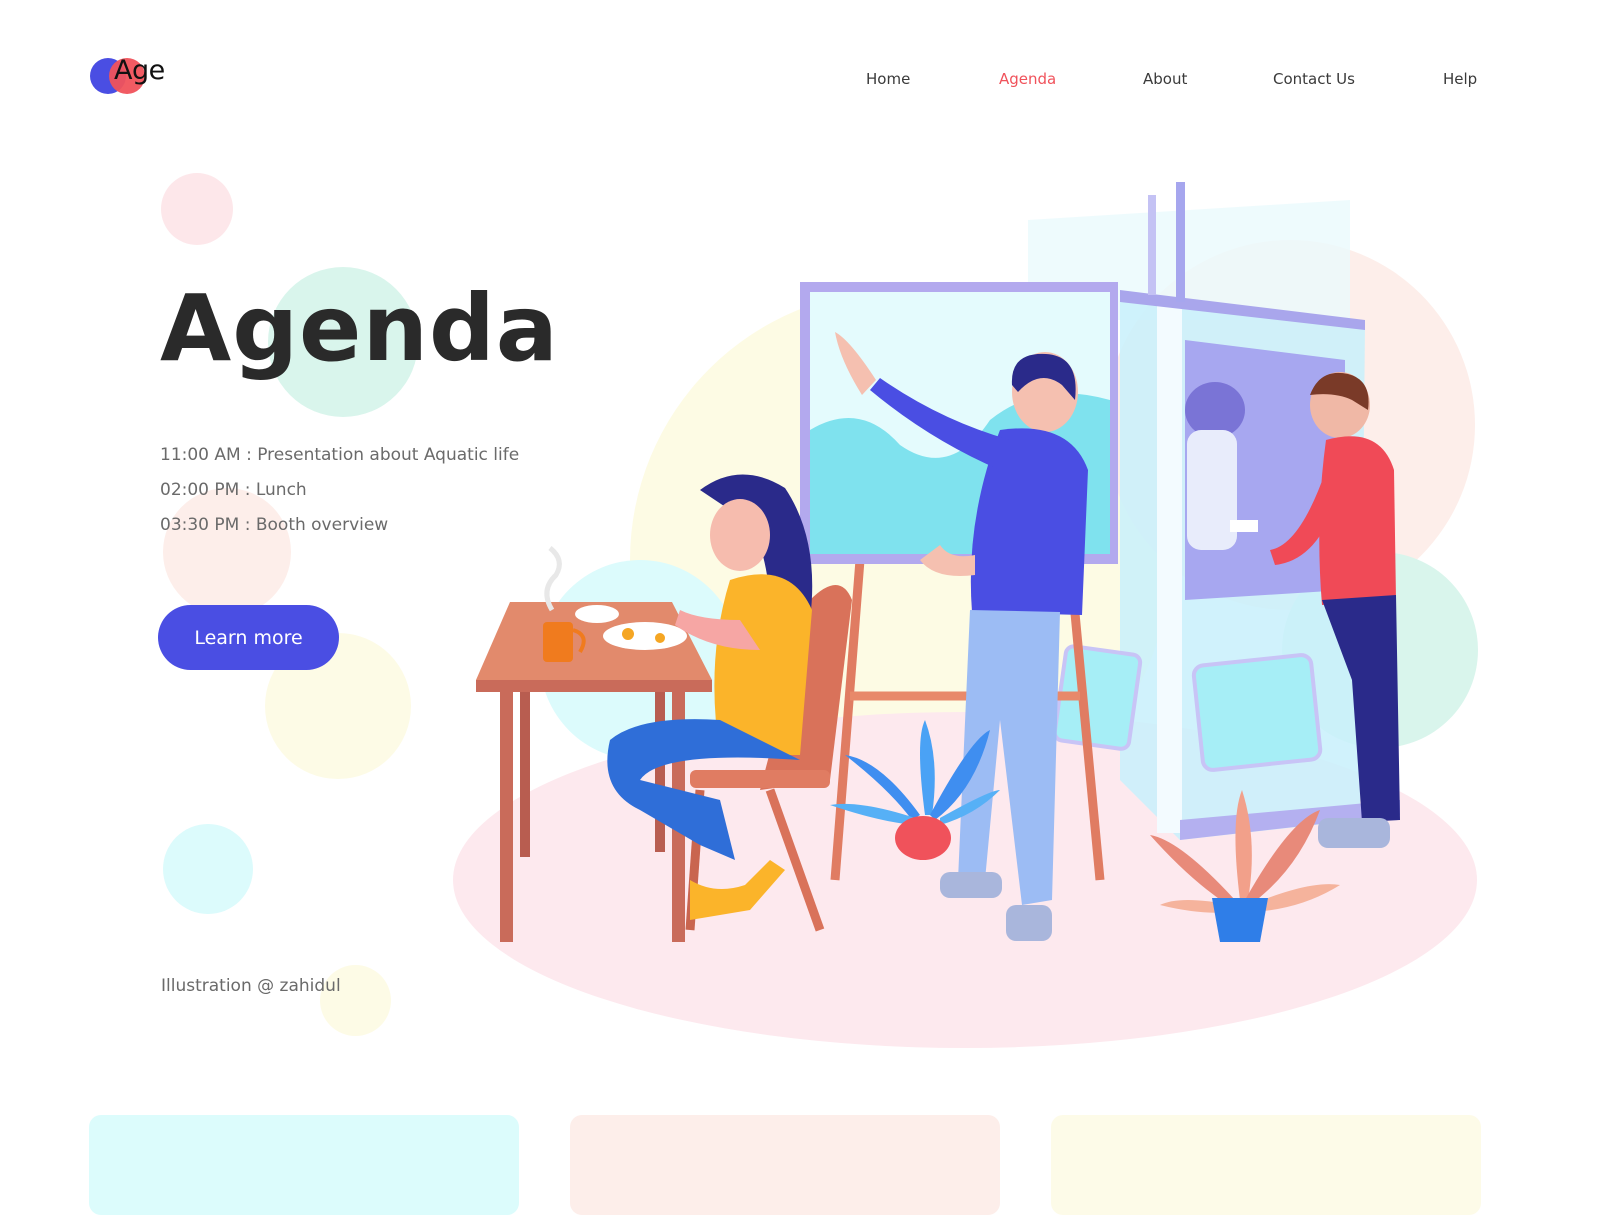 The image size is (1601, 1215). What do you see at coordinates (1314, 79) in the screenshot?
I see `nav-contact-us: Contact Us` at bounding box center [1314, 79].